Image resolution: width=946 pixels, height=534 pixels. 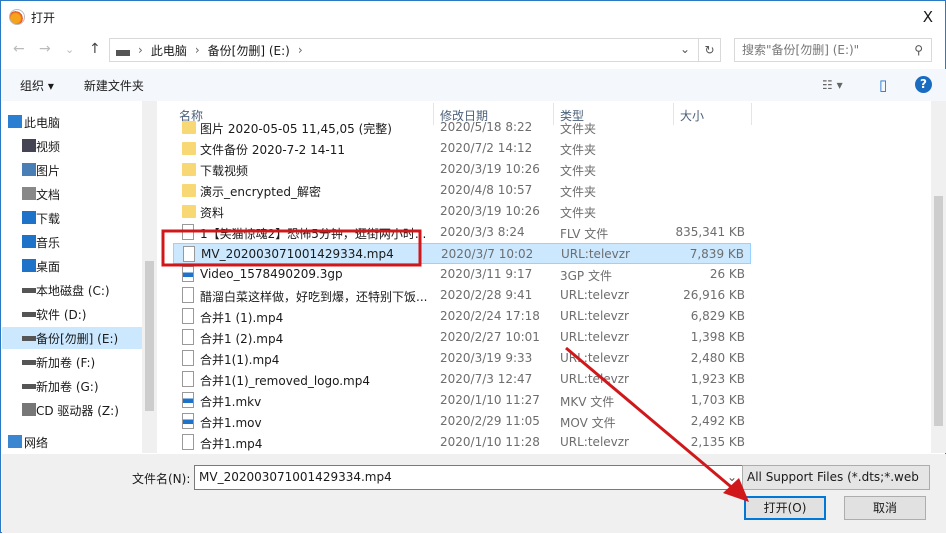 I want to click on sidebar-item: 图片, so click(x=72, y=170).